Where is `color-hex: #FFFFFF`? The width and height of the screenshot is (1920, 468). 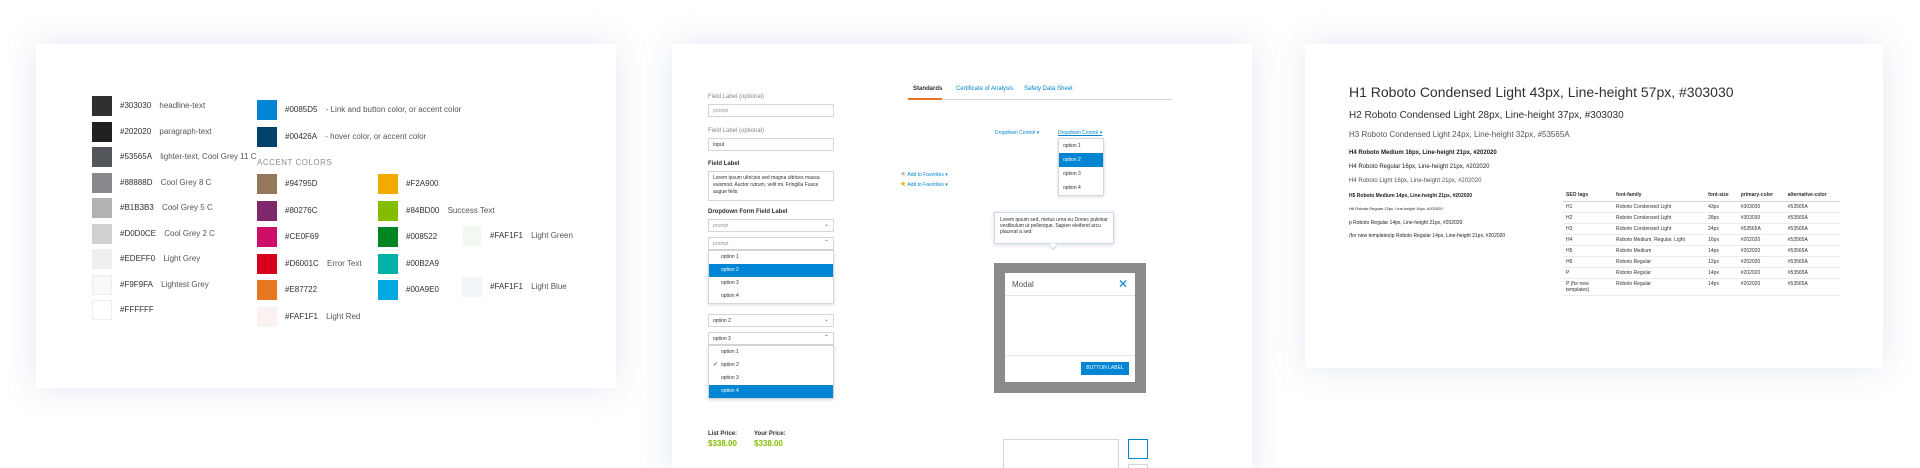 color-hex: #FFFFFF is located at coordinates (137, 309).